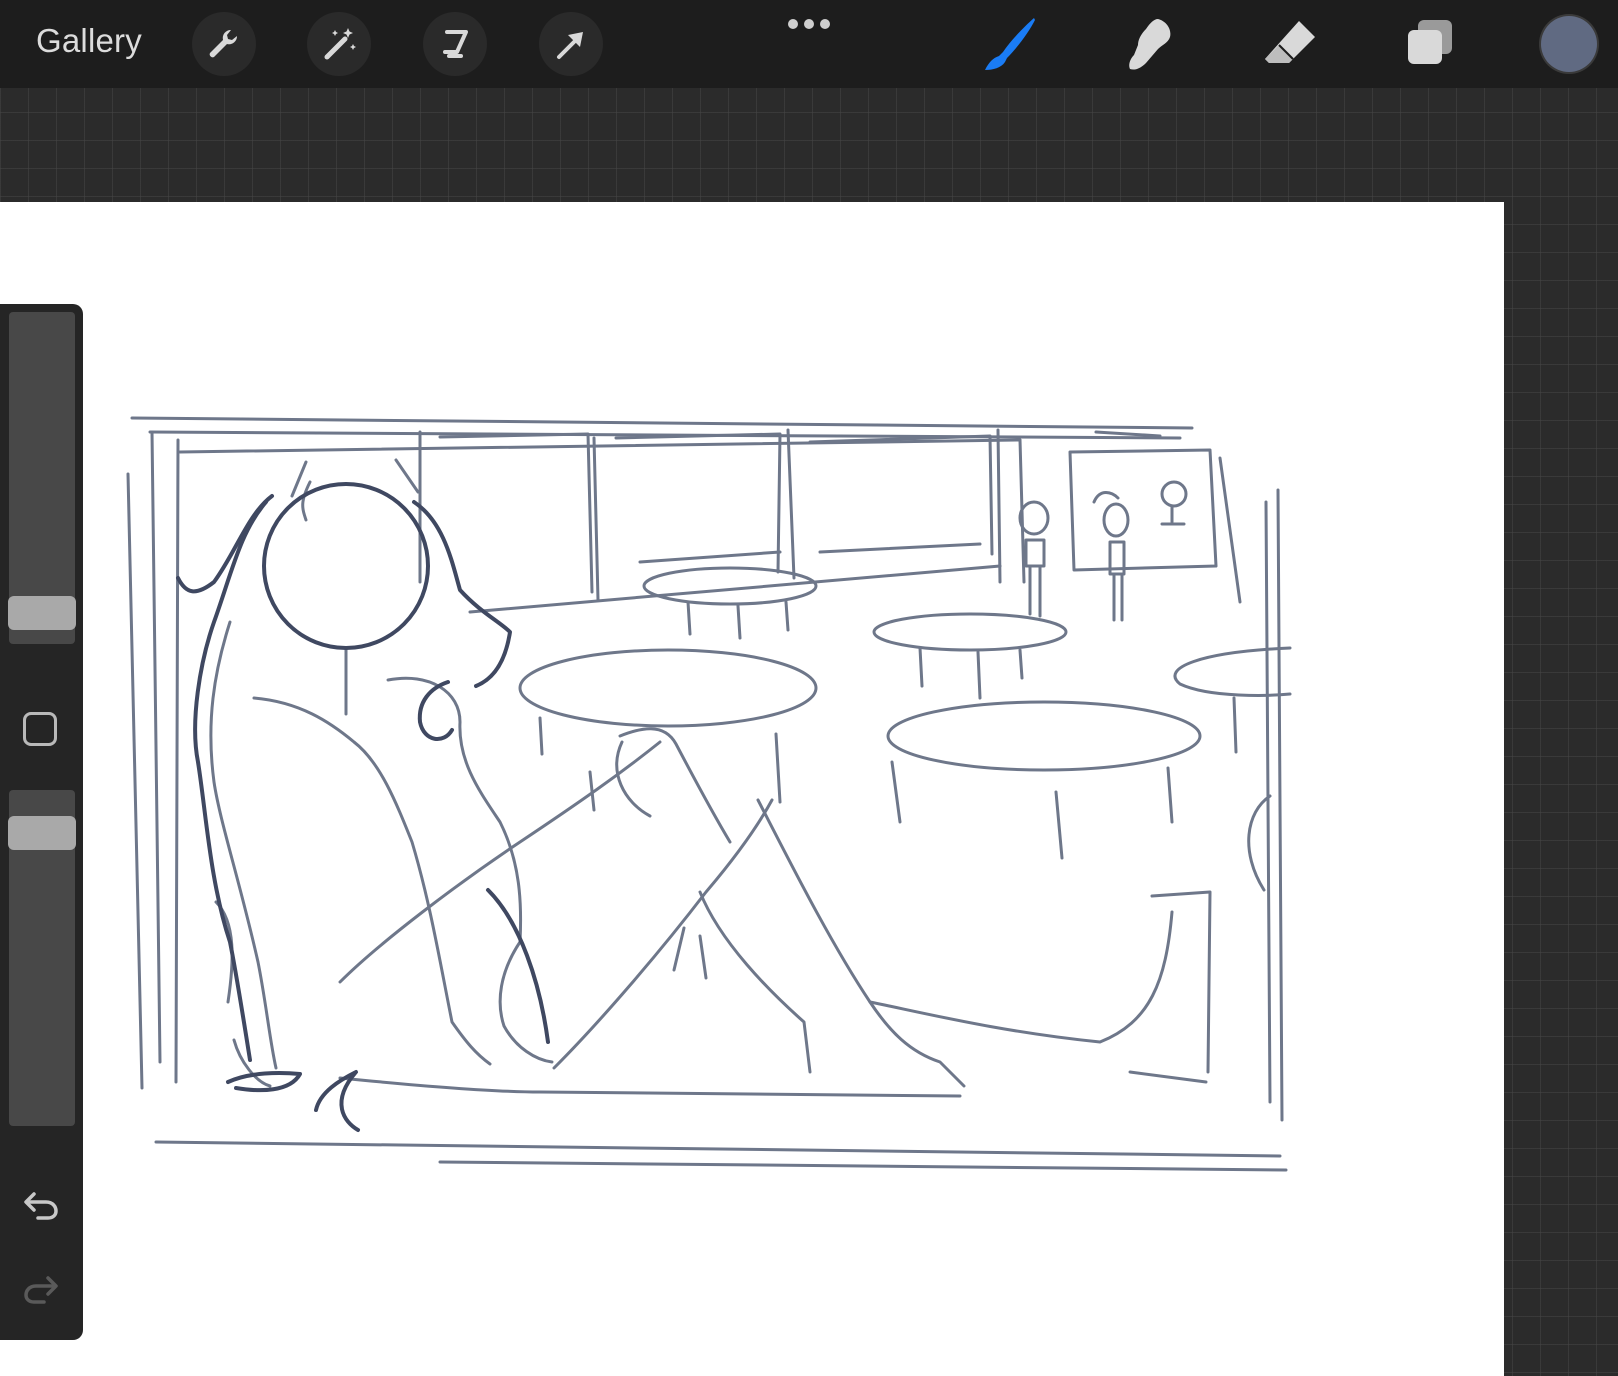  I want to click on brush-tool-button, so click(1009, 44).